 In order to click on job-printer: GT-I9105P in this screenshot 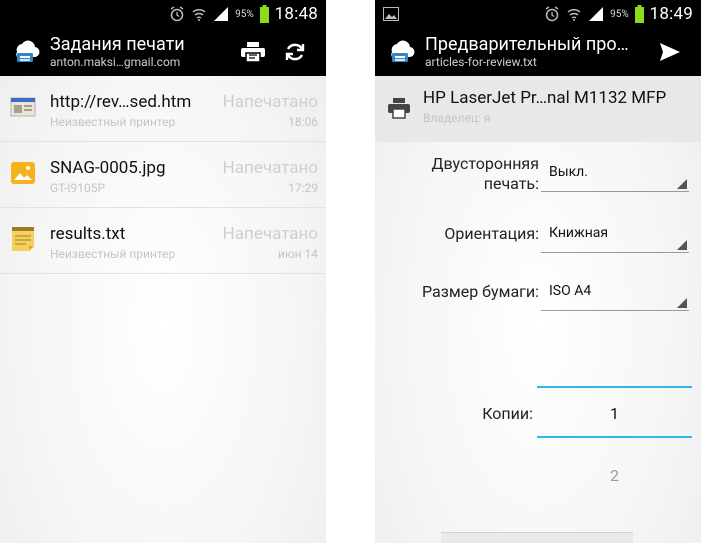, I will do `click(78, 188)`.